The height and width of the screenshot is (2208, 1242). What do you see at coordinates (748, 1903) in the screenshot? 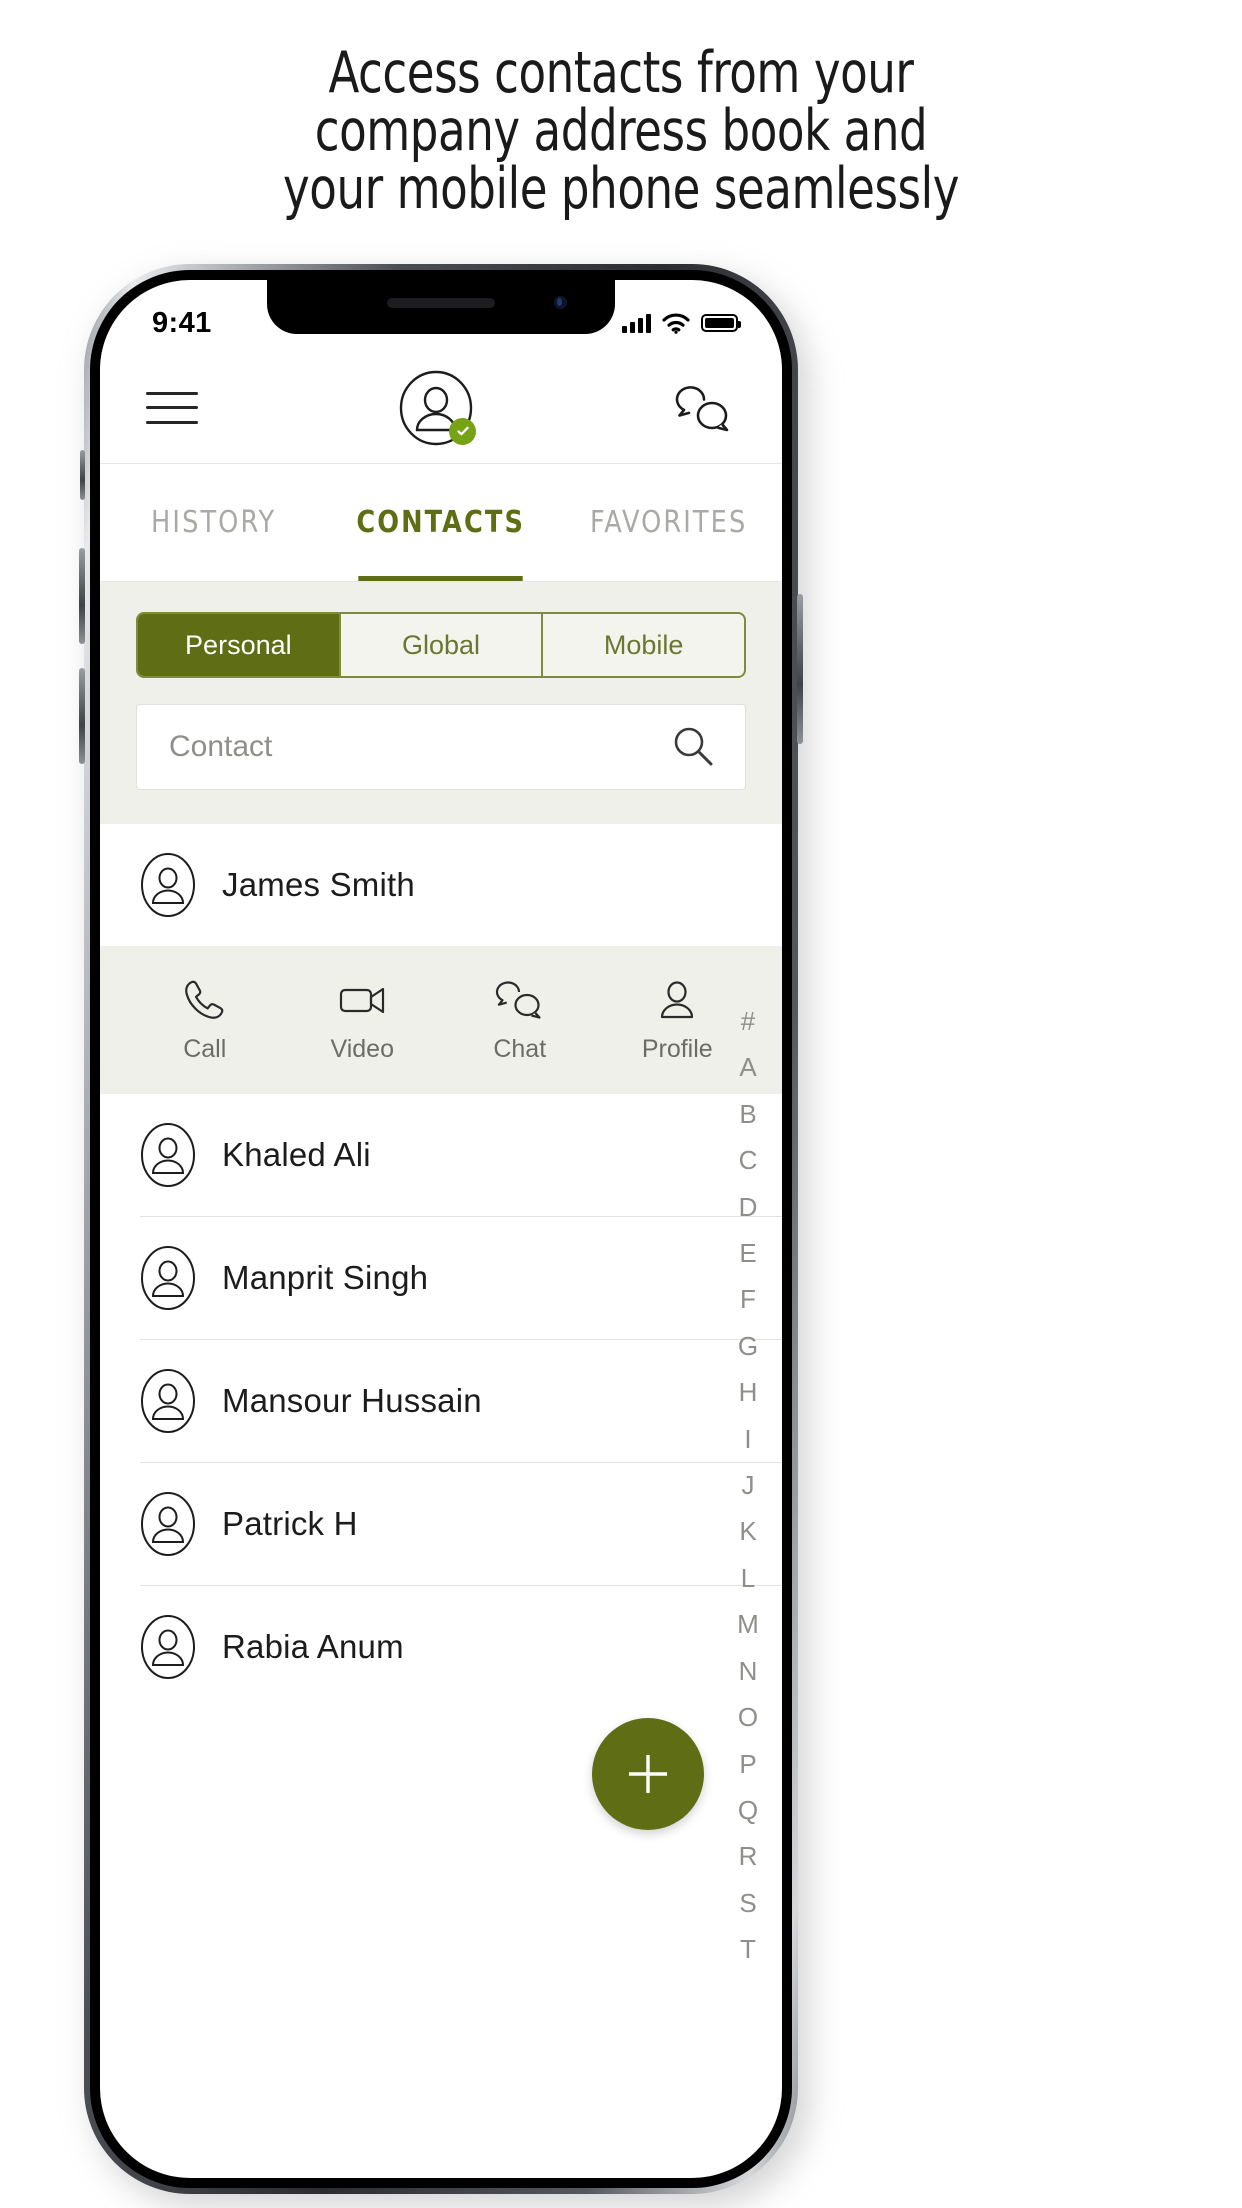
I see `alpha-index-letter: S` at bounding box center [748, 1903].